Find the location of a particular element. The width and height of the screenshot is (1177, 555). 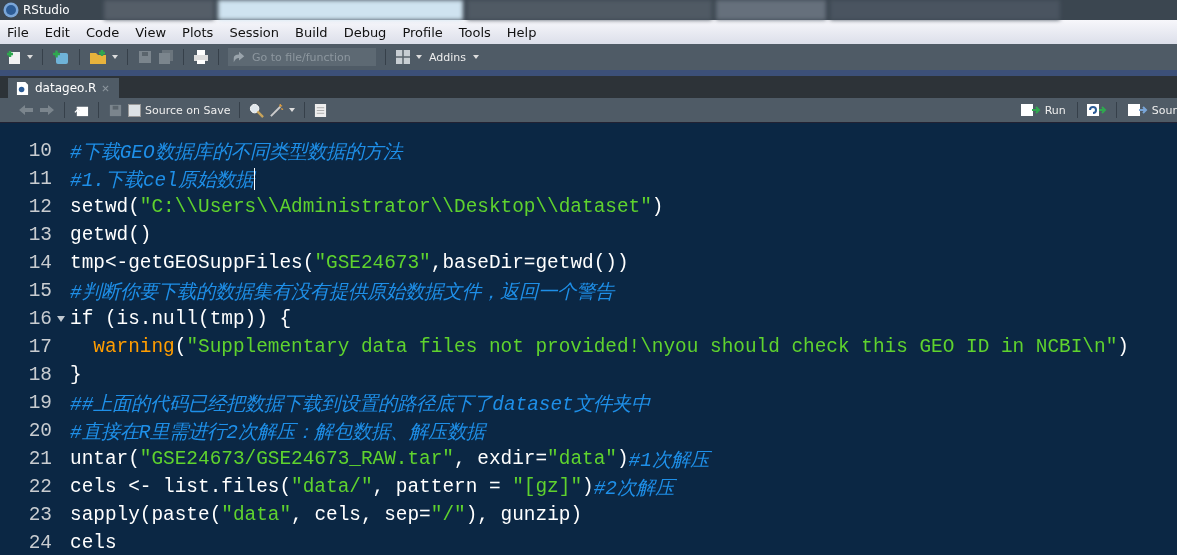

source-icon is located at coordinates (1137, 110).